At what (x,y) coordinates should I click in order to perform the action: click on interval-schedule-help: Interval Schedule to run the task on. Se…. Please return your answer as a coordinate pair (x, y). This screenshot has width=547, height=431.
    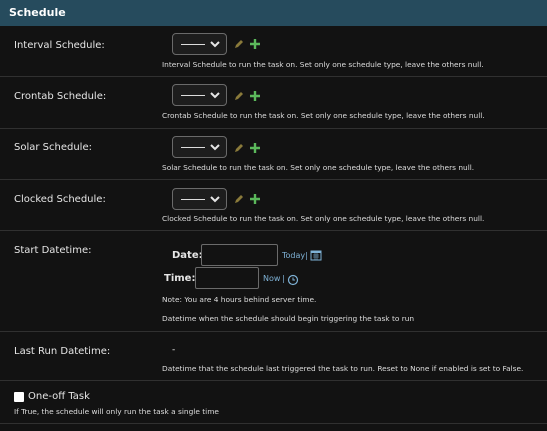
    Looking at the image, I should click on (323, 64).